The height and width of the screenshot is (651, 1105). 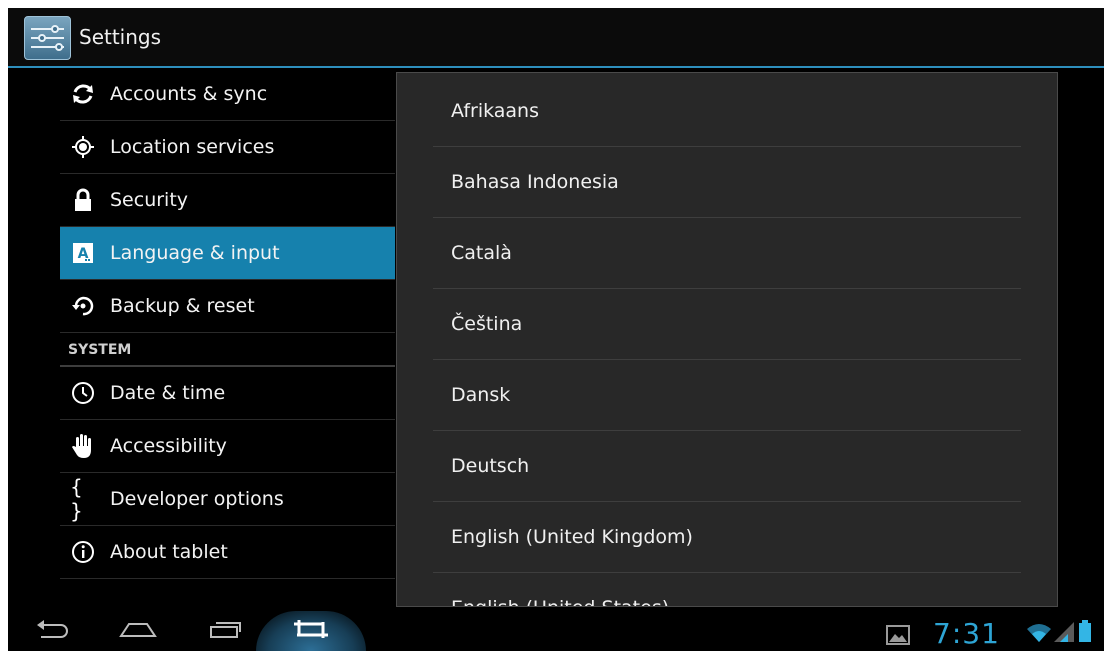 What do you see at coordinates (966, 633) in the screenshot?
I see `status-clock: 7:31` at bounding box center [966, 633].